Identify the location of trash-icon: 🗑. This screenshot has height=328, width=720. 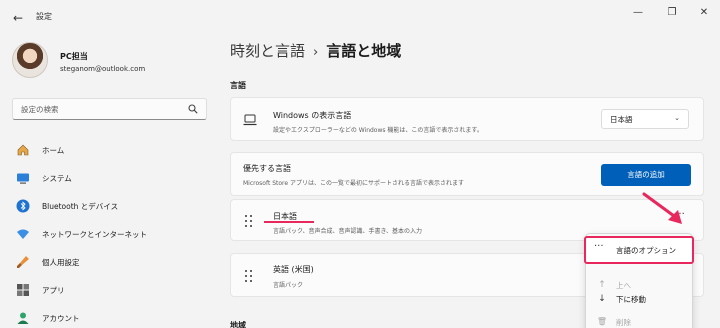
(602, 321).